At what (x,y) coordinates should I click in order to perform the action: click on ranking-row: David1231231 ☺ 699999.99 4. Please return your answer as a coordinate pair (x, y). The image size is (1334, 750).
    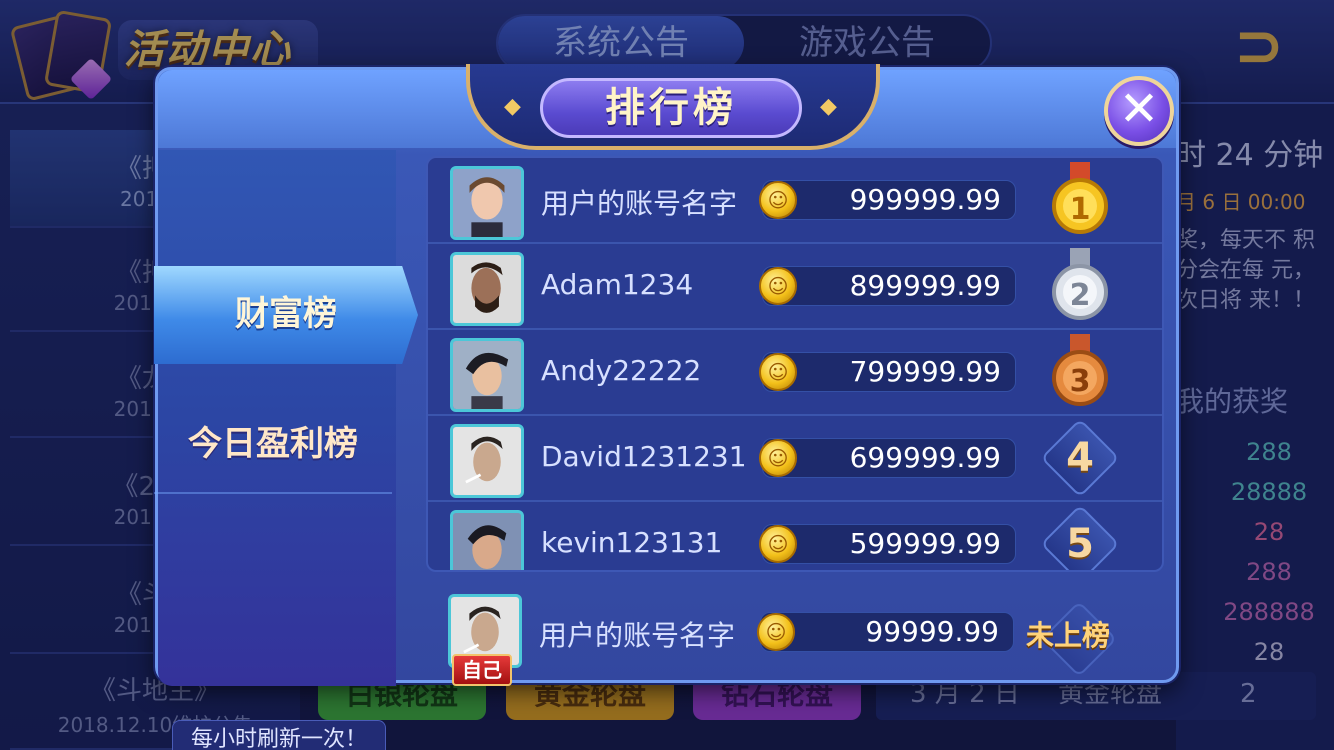
    Looking at the image, I should click on (795, 459).